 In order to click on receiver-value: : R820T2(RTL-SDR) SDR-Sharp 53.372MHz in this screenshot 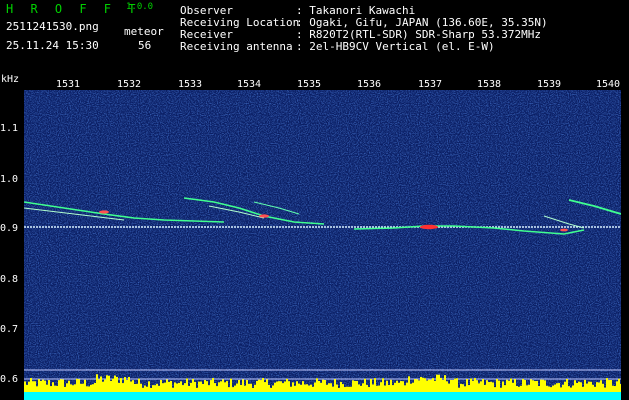, I will do `click(419, 34)`.